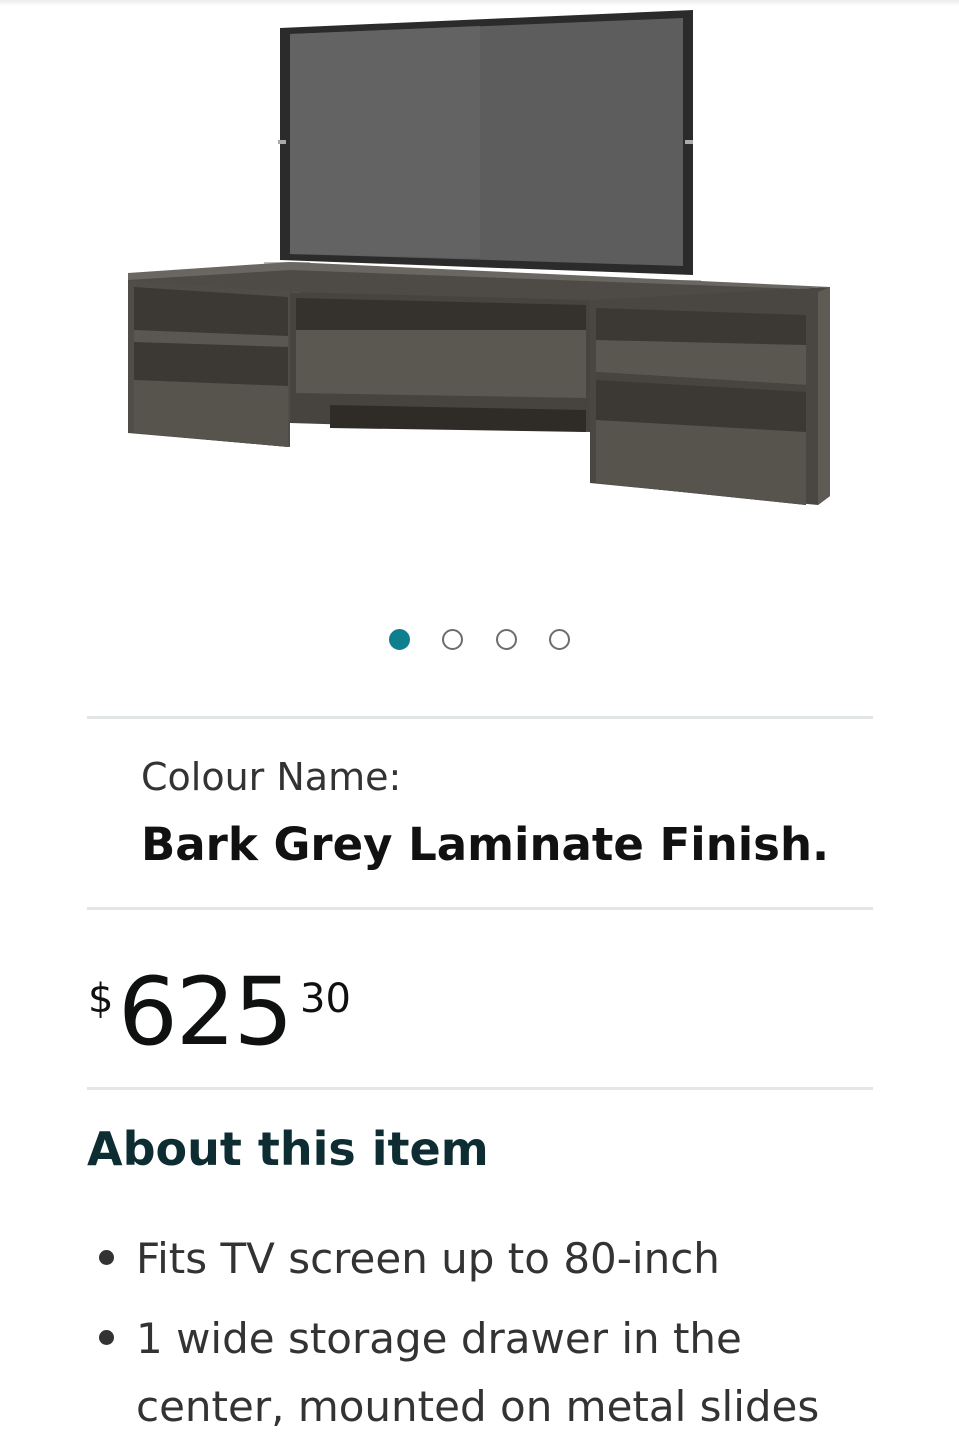 The width and height of the screenshot is (959, 1440). I want to click on colour-name-value: Bark Grey Laminate Finish., so click(485, 844).